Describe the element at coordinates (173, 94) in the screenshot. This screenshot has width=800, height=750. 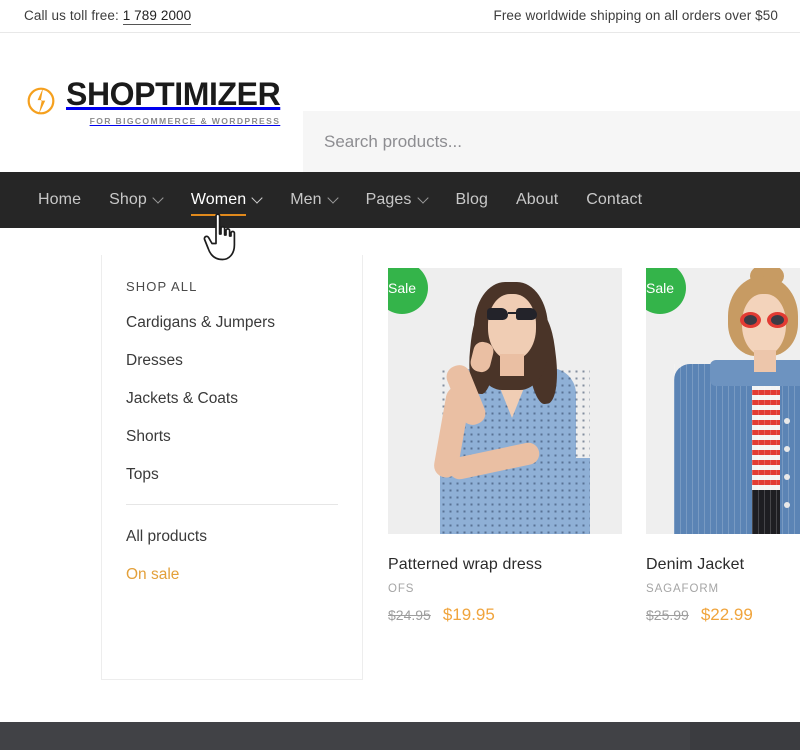
I see `logo-wordmark: SHOPTIMIZER` at that location.